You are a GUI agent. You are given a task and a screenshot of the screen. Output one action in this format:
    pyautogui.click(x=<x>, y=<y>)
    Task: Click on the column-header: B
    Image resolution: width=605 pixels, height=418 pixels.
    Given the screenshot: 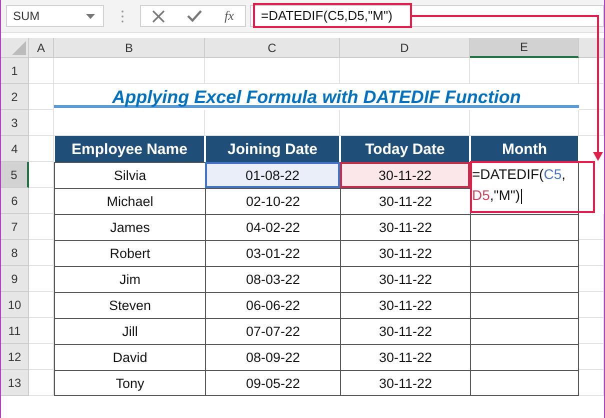 What is the action you would take?
    pyautogui.click(x=129, y=48)
    